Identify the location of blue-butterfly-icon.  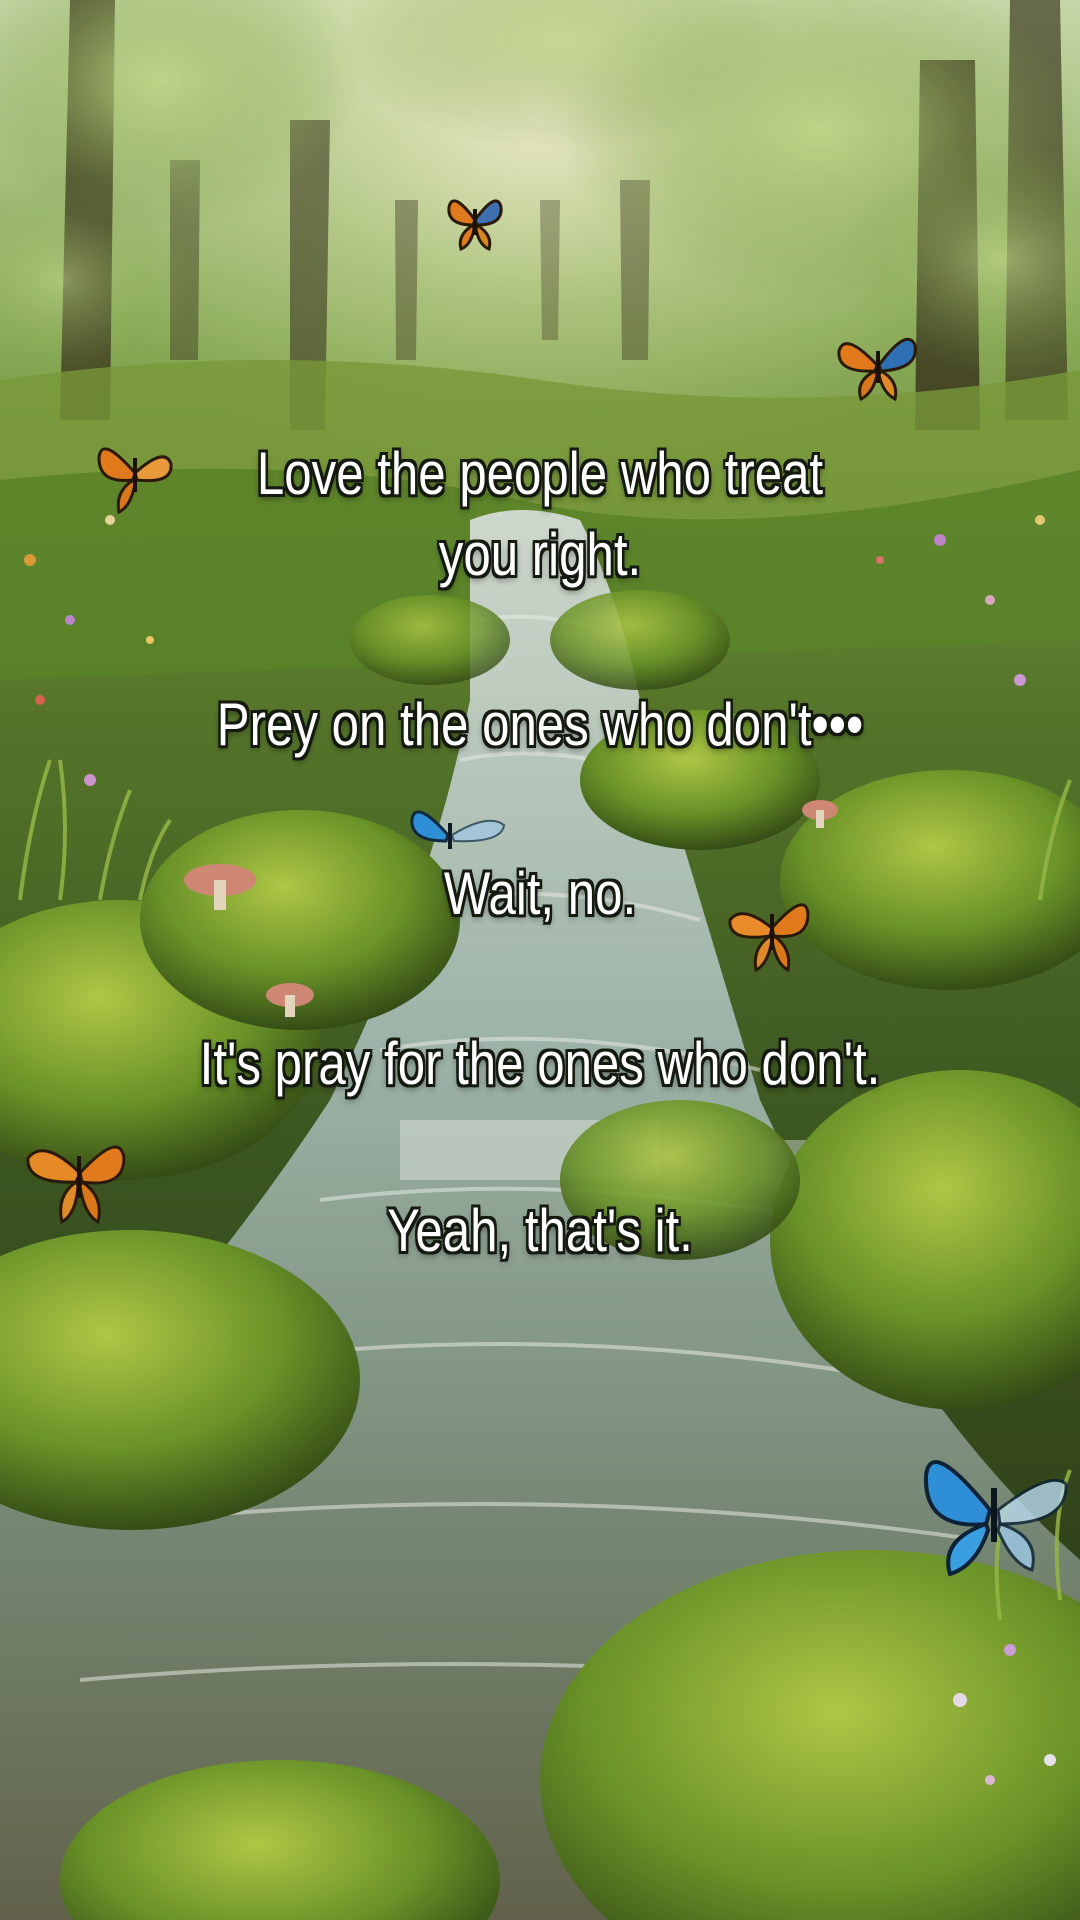
(995, 1518).